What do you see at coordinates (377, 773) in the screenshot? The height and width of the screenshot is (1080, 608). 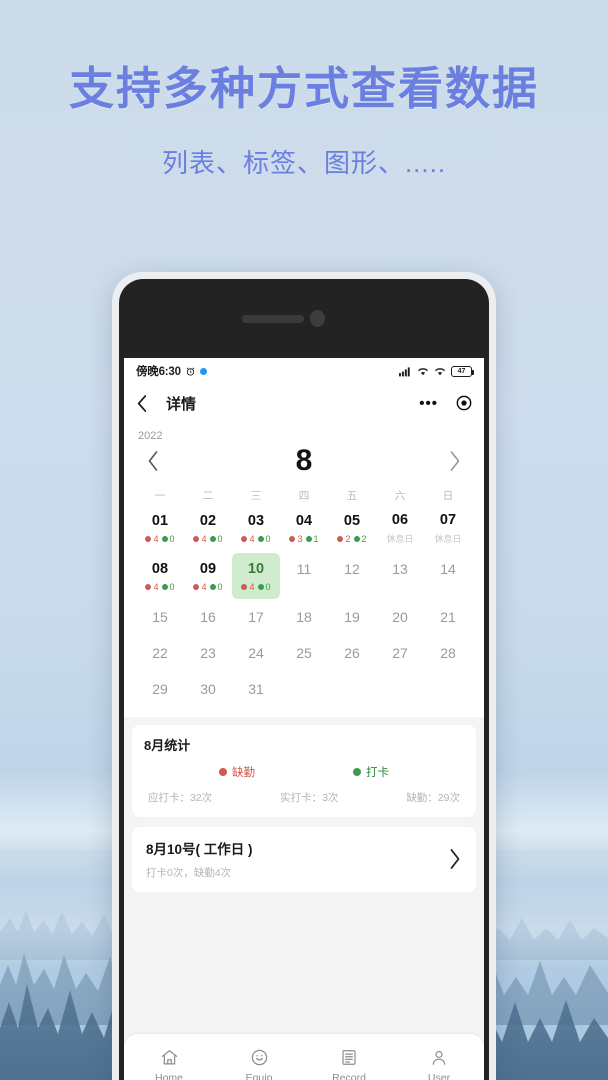 I see `legend-present-label: 打卡` at bounding box center [377, 773].